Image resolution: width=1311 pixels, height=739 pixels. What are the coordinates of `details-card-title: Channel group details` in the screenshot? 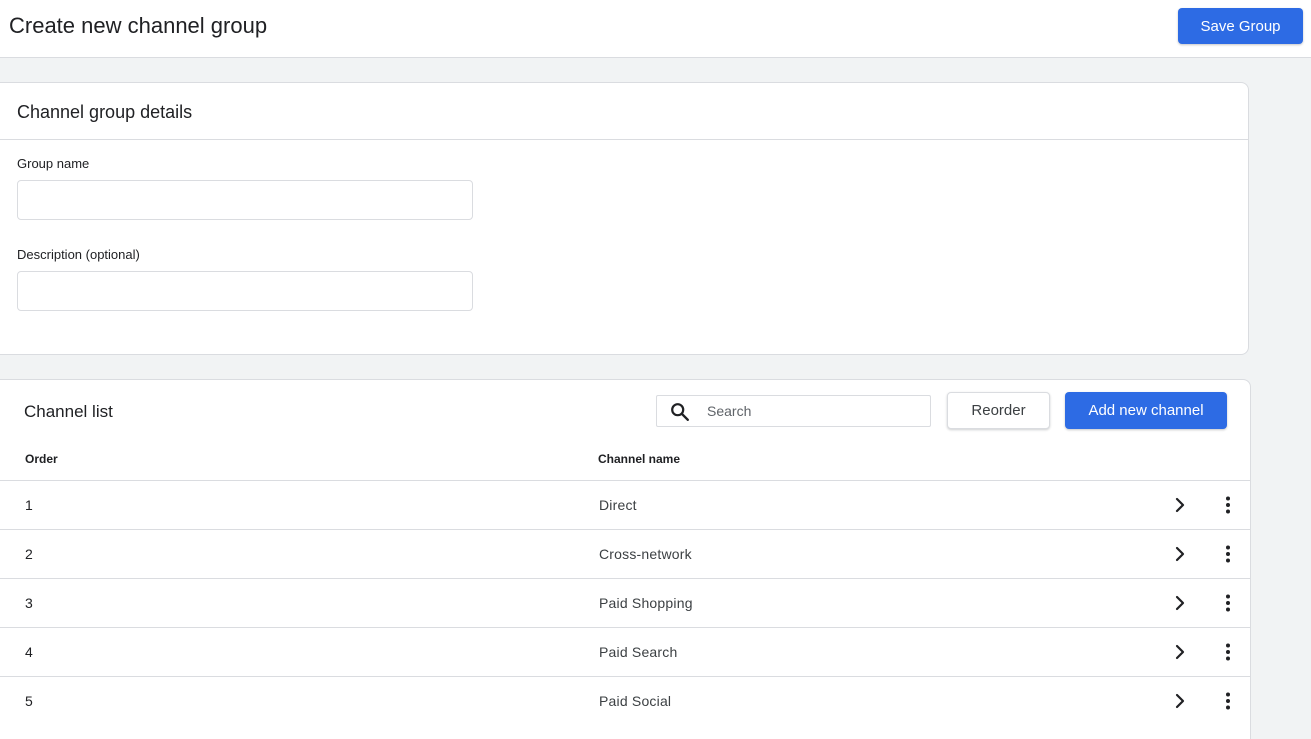 It's located at (105, 112).